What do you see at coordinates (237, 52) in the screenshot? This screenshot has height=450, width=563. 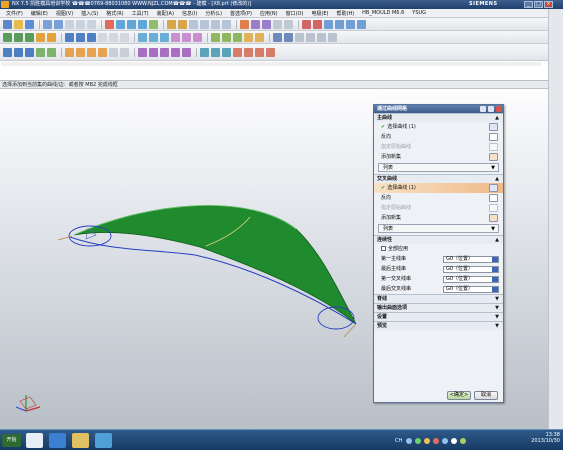 I see `mould-wizard-icon` at bounding box center [237, 52].